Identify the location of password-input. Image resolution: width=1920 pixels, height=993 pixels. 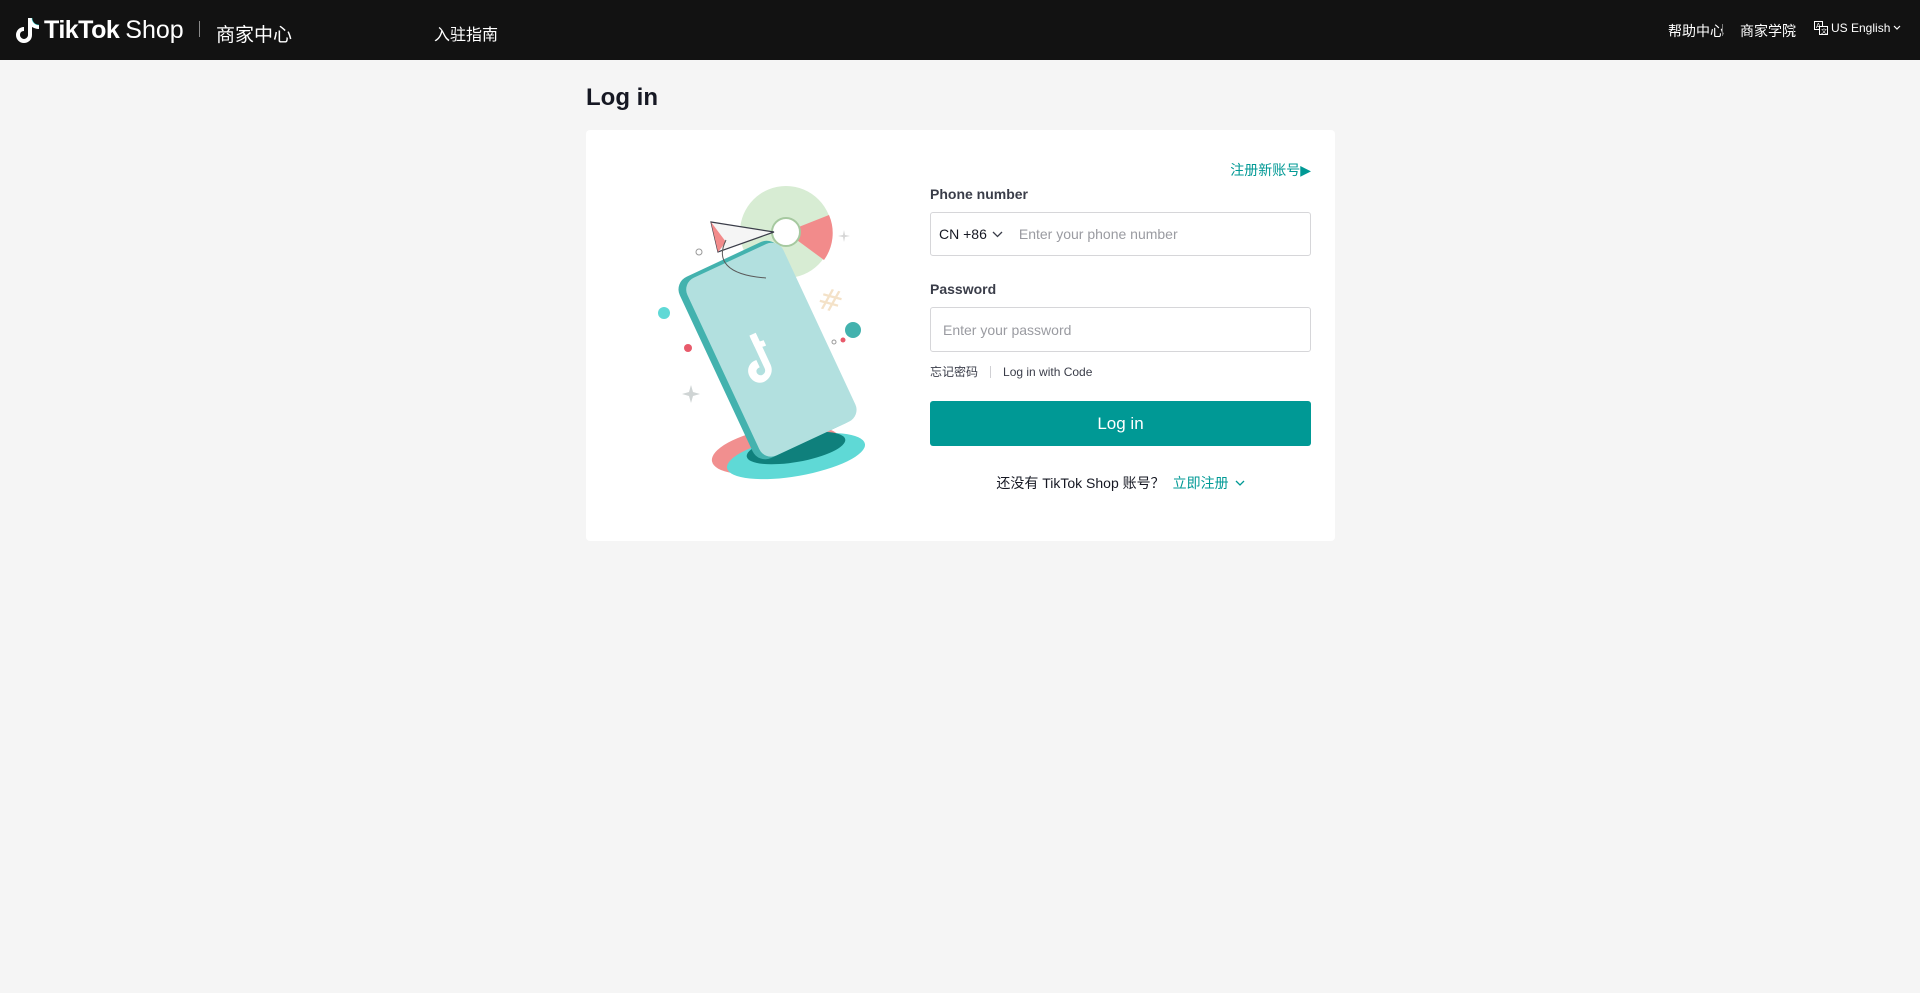
(1126, 329).